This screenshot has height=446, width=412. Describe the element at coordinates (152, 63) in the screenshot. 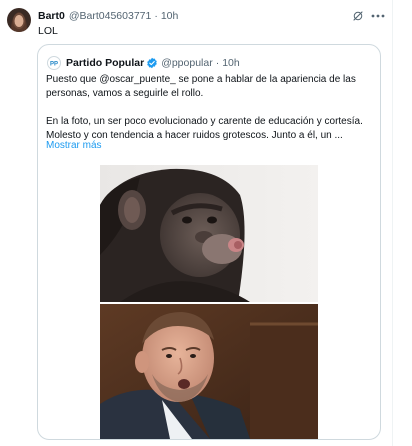

I see `verified-badge-icon` at that location.